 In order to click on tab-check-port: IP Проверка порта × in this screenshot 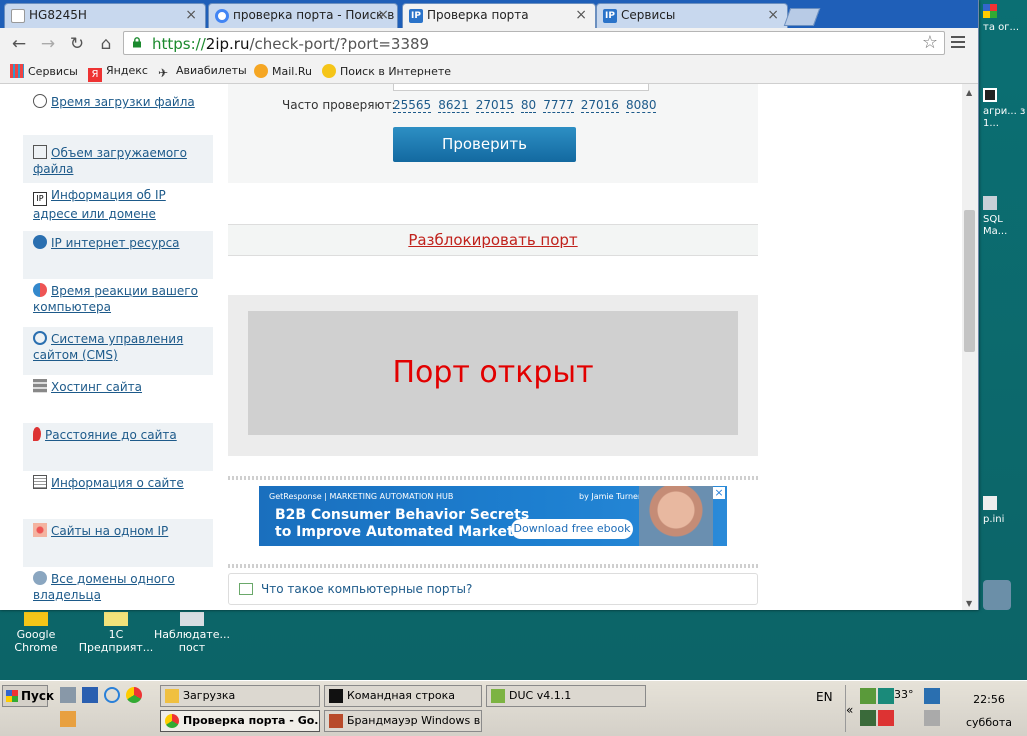, I will do `click(499, 15)`.